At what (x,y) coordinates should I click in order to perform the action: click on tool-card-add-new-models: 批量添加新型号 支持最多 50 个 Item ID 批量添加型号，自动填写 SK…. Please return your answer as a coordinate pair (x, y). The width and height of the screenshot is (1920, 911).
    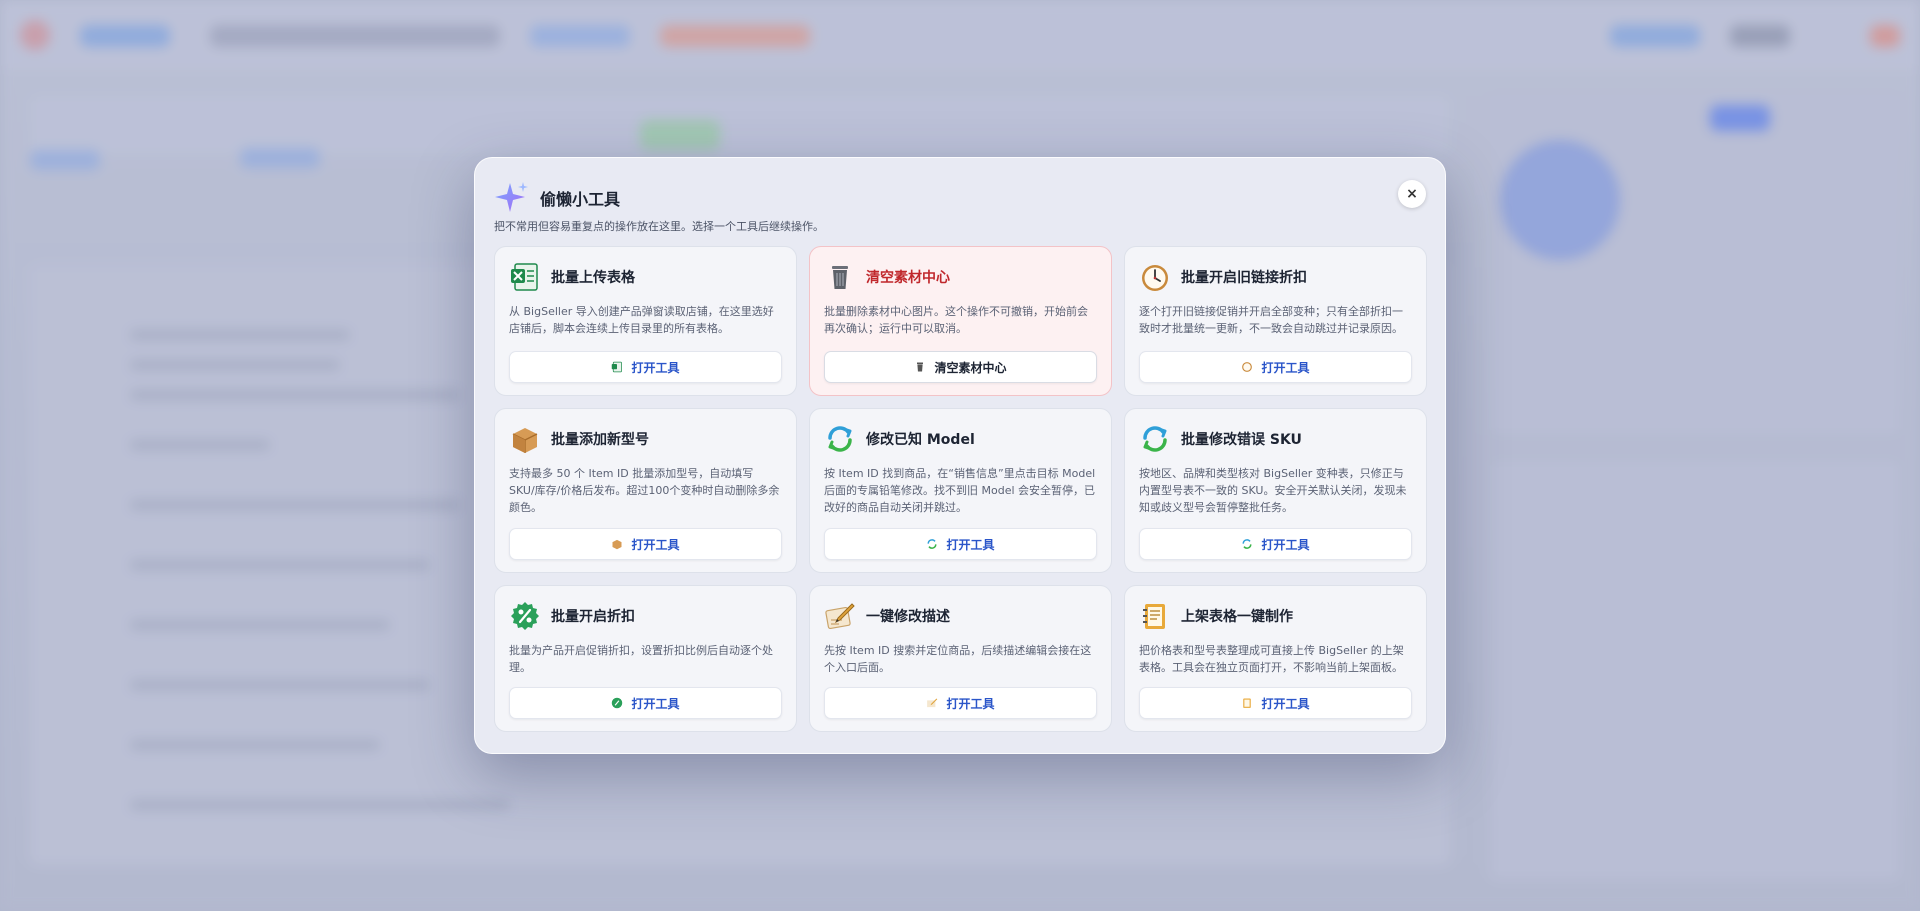
    Looking at the image, I should click on (645, 490).